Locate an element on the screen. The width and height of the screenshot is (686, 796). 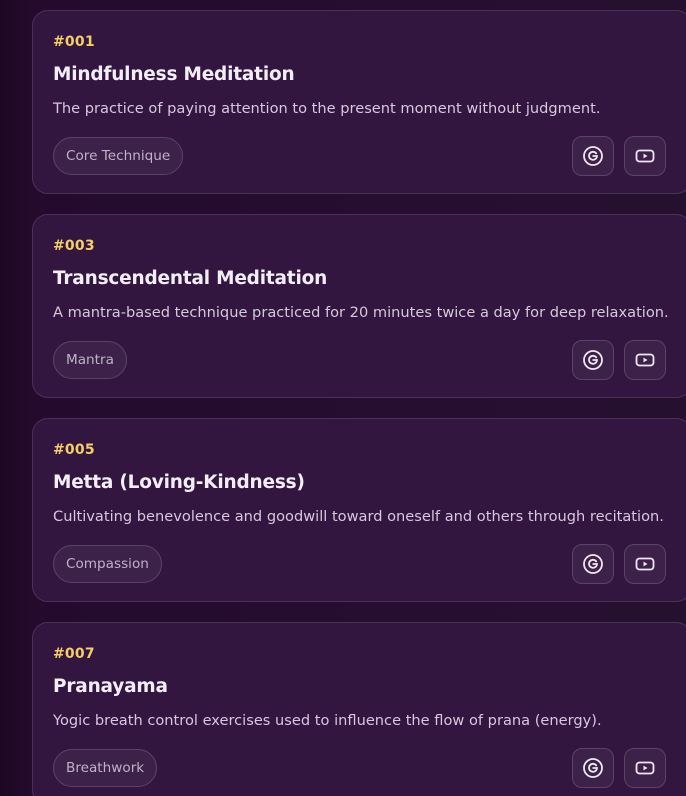
card-title: Transcendental Meditation is located at coordinates (190, 278).